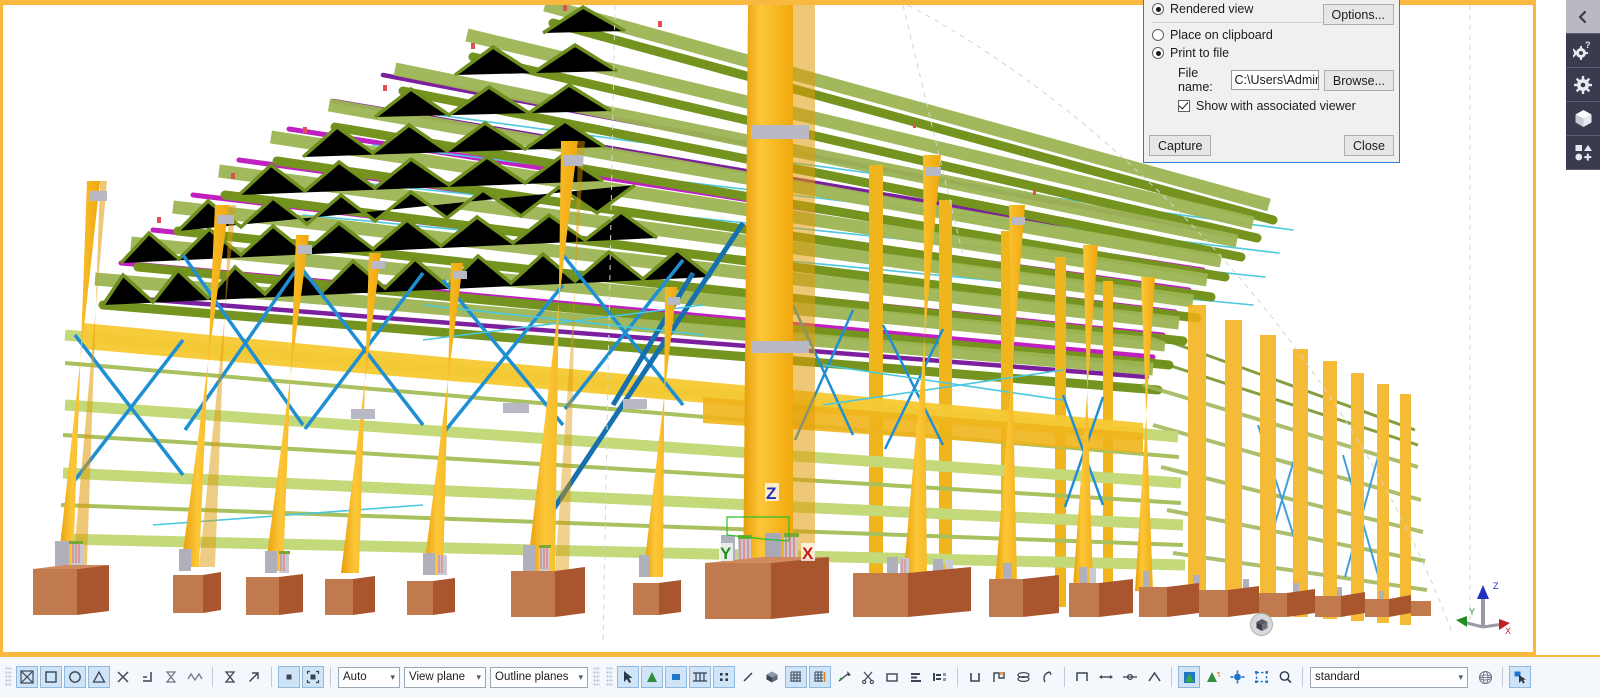 The image size is (1600, 697). Describe the element at coordinates (808, 553) in the screenshot. I see `axis-label-x: X` at that location.